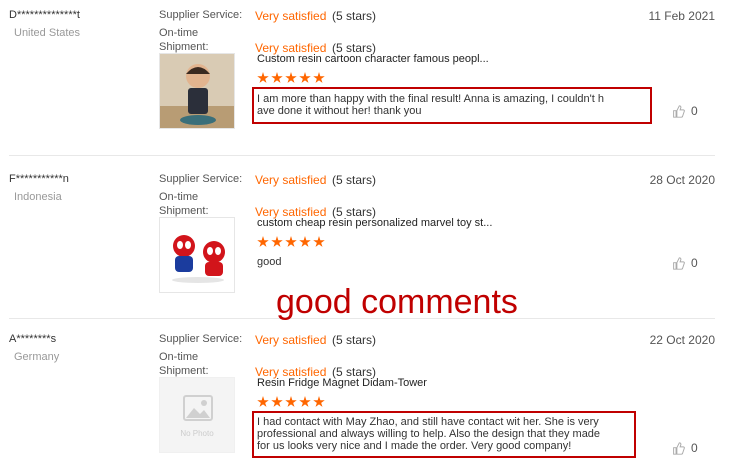  Describe the element at coordinates (269, 262) in the screenshot. I see `comment-line: good` at that location.